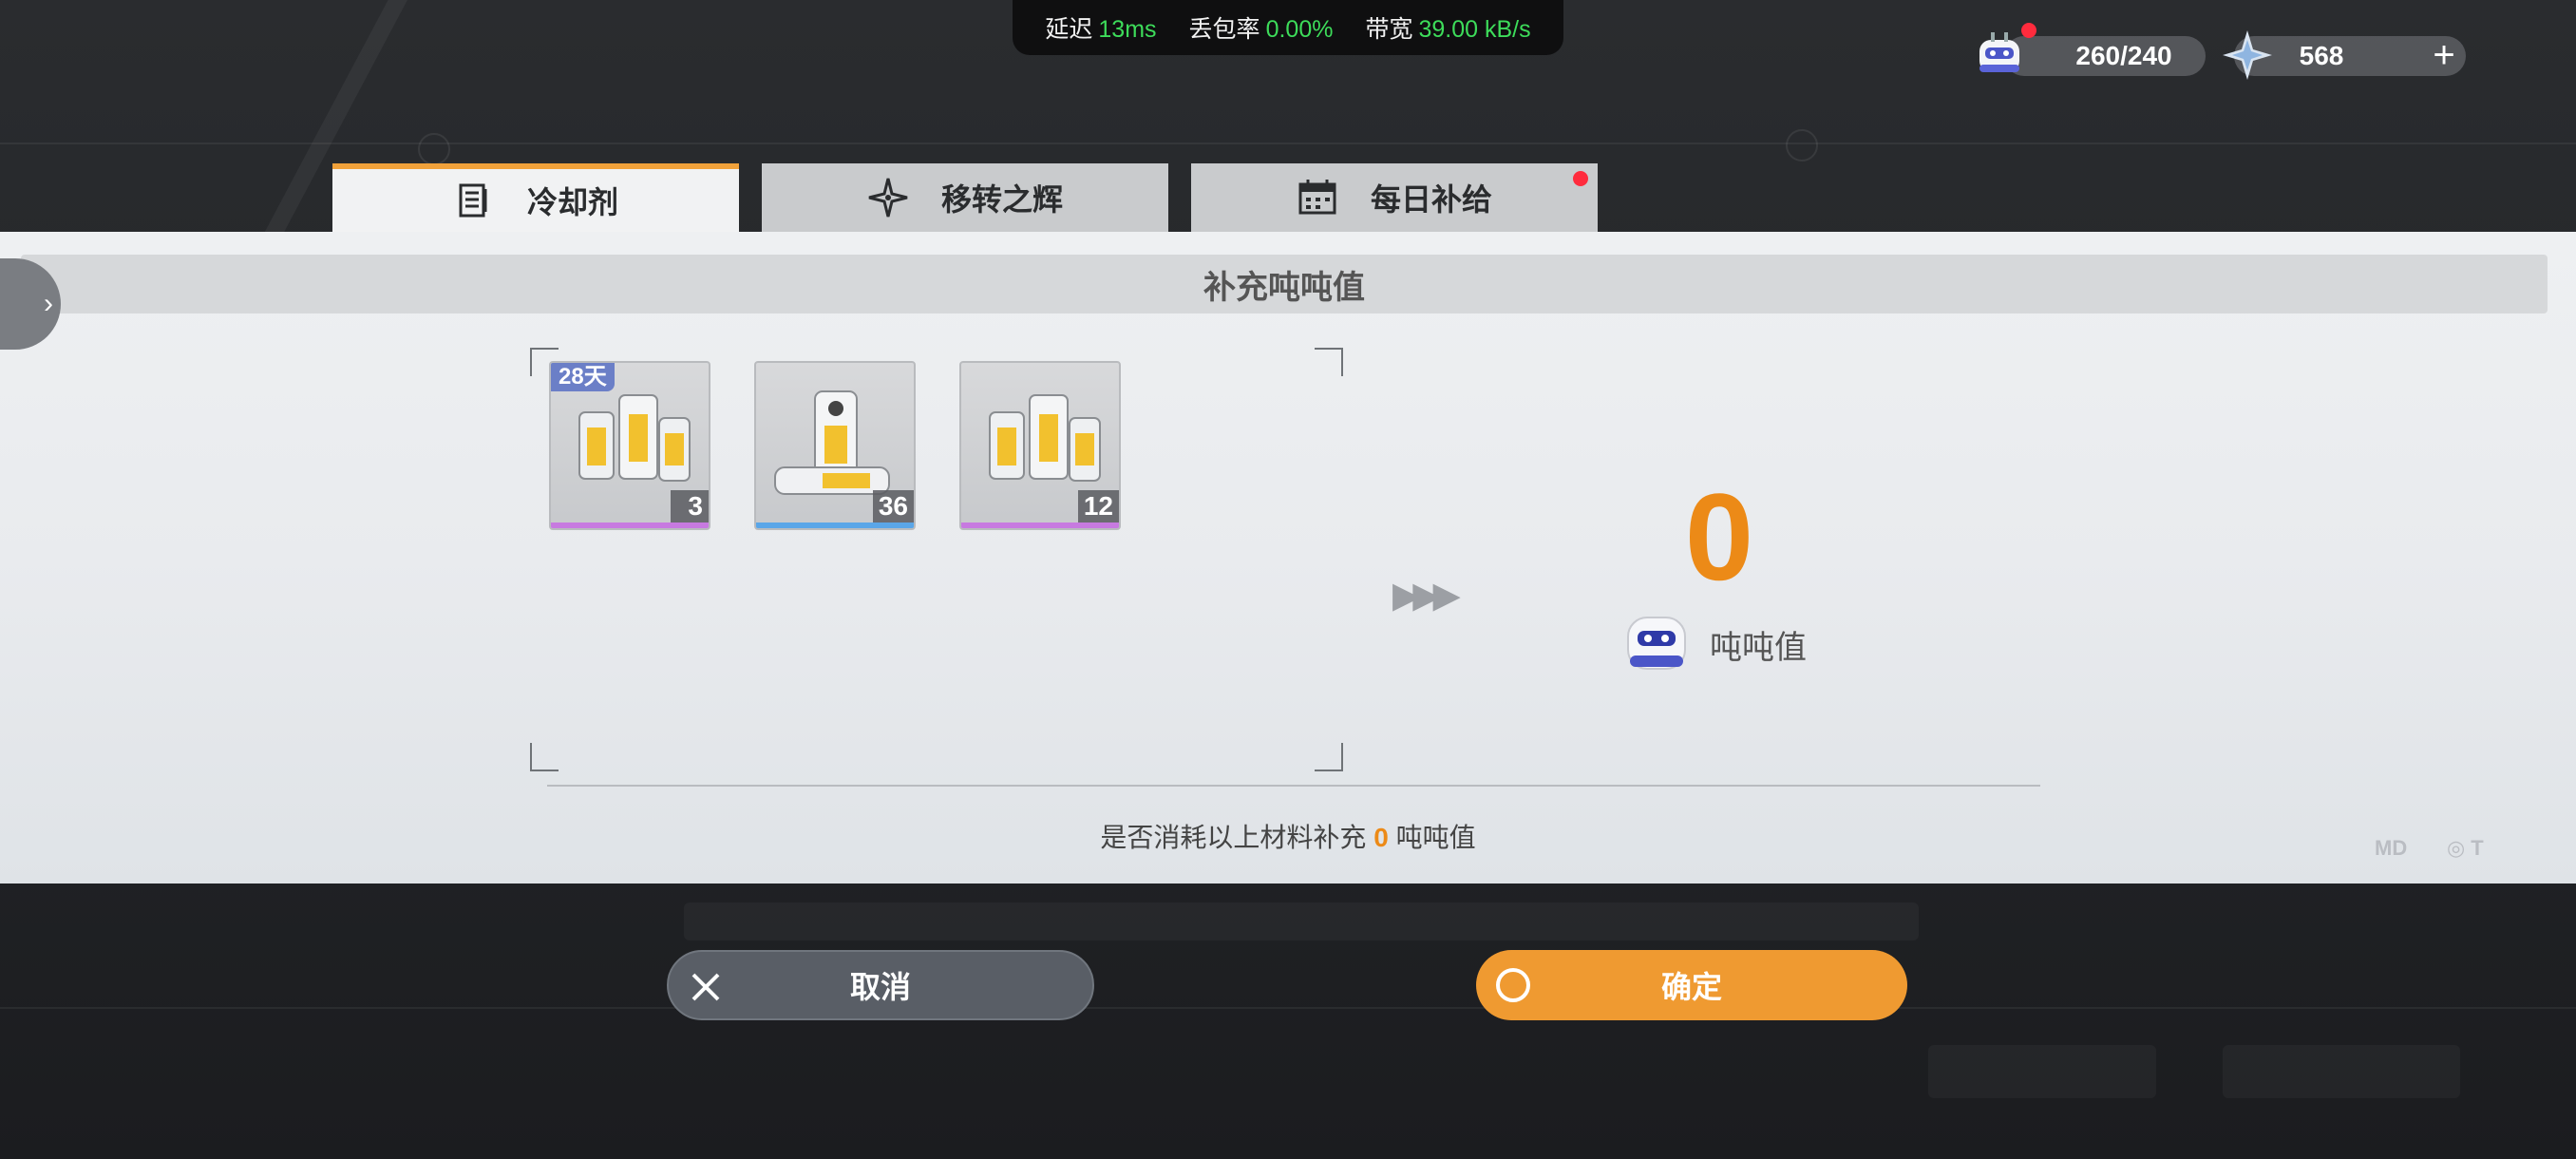  I want to click on close-icon, so click(705, 987).